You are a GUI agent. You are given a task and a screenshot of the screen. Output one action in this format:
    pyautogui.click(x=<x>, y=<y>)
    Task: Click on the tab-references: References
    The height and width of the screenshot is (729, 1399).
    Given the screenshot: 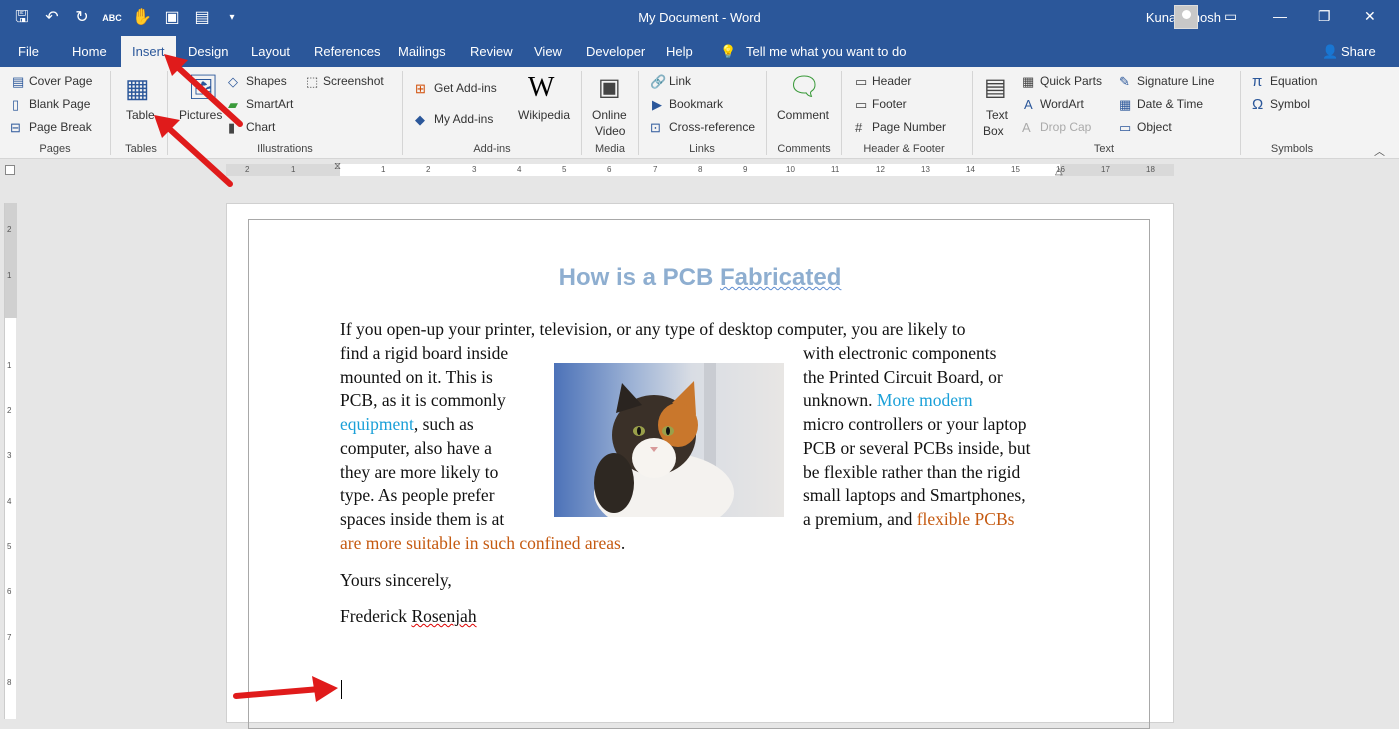 What is the action you would take?
    pyautogui.click(x=347, y=51)
    